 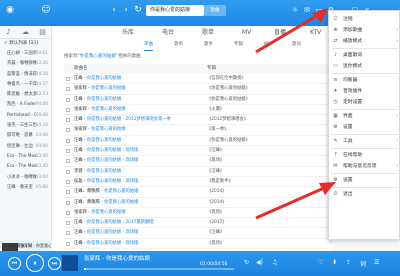 I want to click on menu-item: ⎋ 注销, so click(x=364, y=19).